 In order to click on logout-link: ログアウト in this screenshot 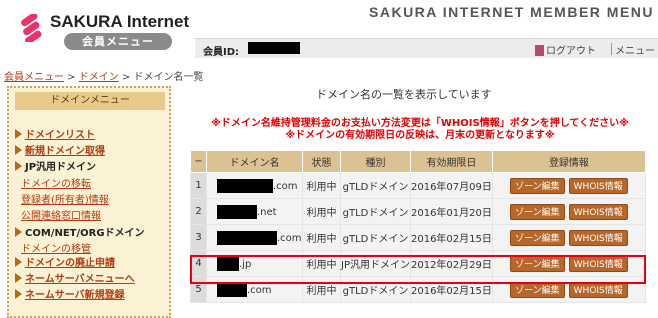, I will do `click(565, 49)`.